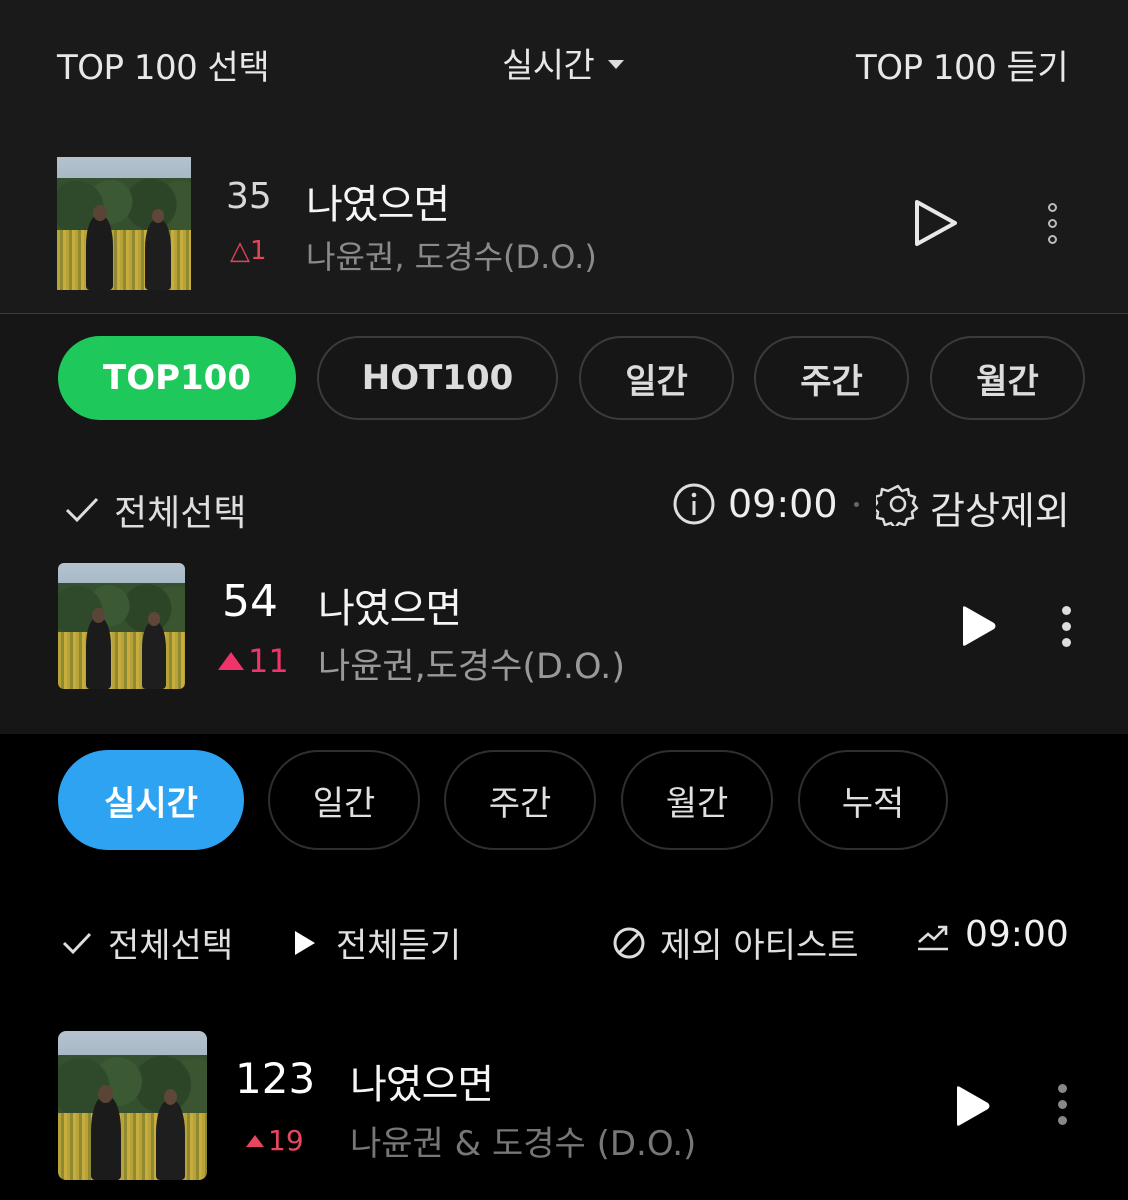  What do you see at coordinates (399, 946) in the screenshot?
I see `play-all-label: 전체듣기` at bounding box center [399, 946].